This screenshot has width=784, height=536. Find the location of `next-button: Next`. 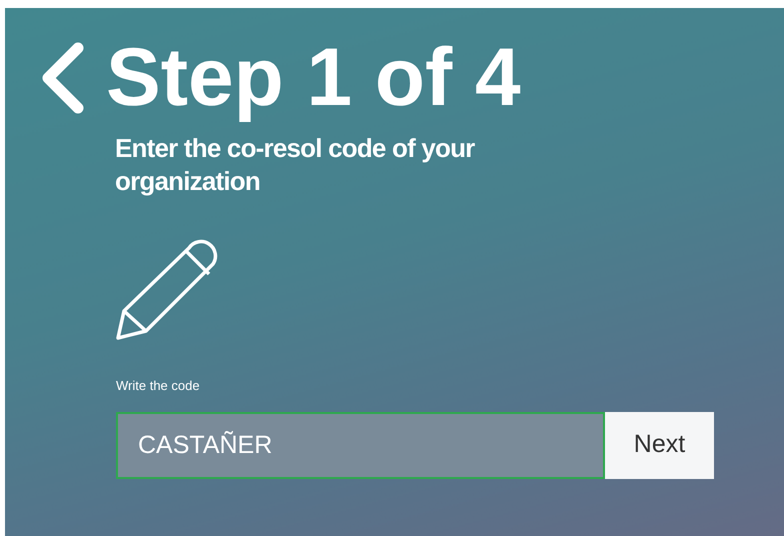

next-button: Next is located at coordinates (659, 445).